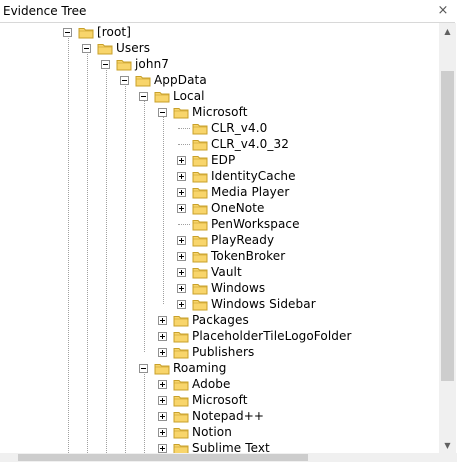 The width and height of the screenshot is (457, 462). Describe the element at coordinates (443, 11) in the screenshot. I see `close-icon: ×` at that location.